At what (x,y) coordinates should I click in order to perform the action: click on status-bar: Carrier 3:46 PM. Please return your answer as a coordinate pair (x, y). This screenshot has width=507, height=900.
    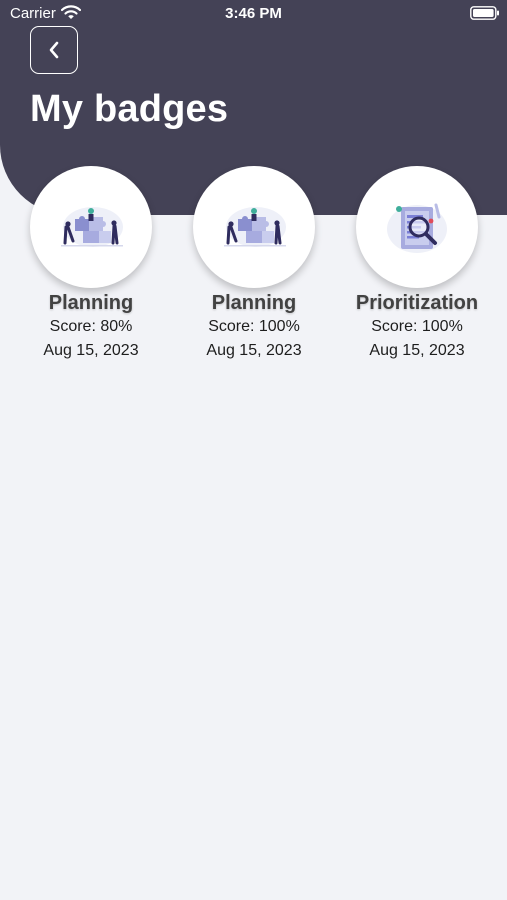
    Looking at the image, I should click on (253, 14).